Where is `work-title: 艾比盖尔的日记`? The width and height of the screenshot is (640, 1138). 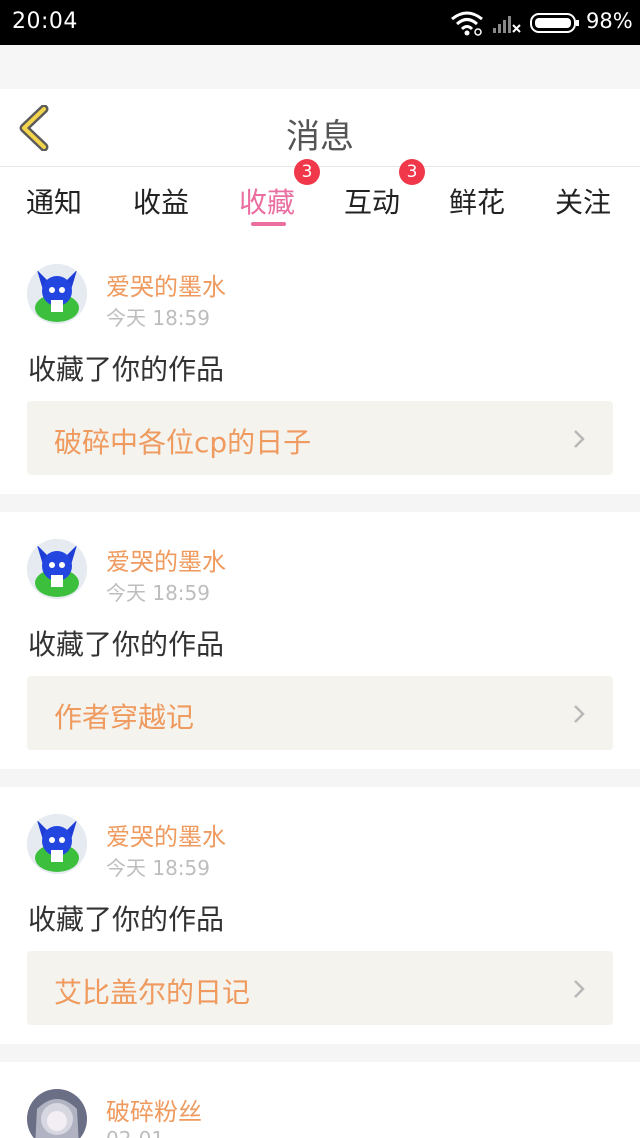 work-title: 艾比盖尔的日记 is located at coordinates (152, 992).